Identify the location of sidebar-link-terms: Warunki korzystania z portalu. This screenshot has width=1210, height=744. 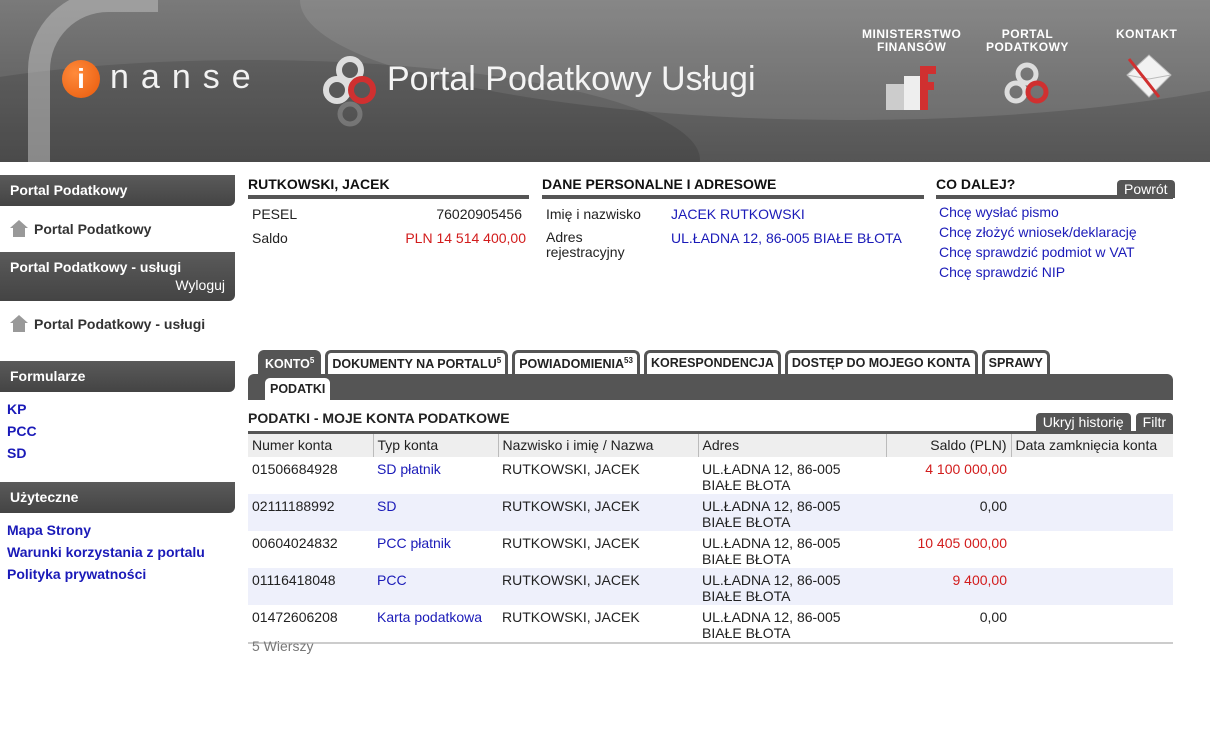
(121, 552).